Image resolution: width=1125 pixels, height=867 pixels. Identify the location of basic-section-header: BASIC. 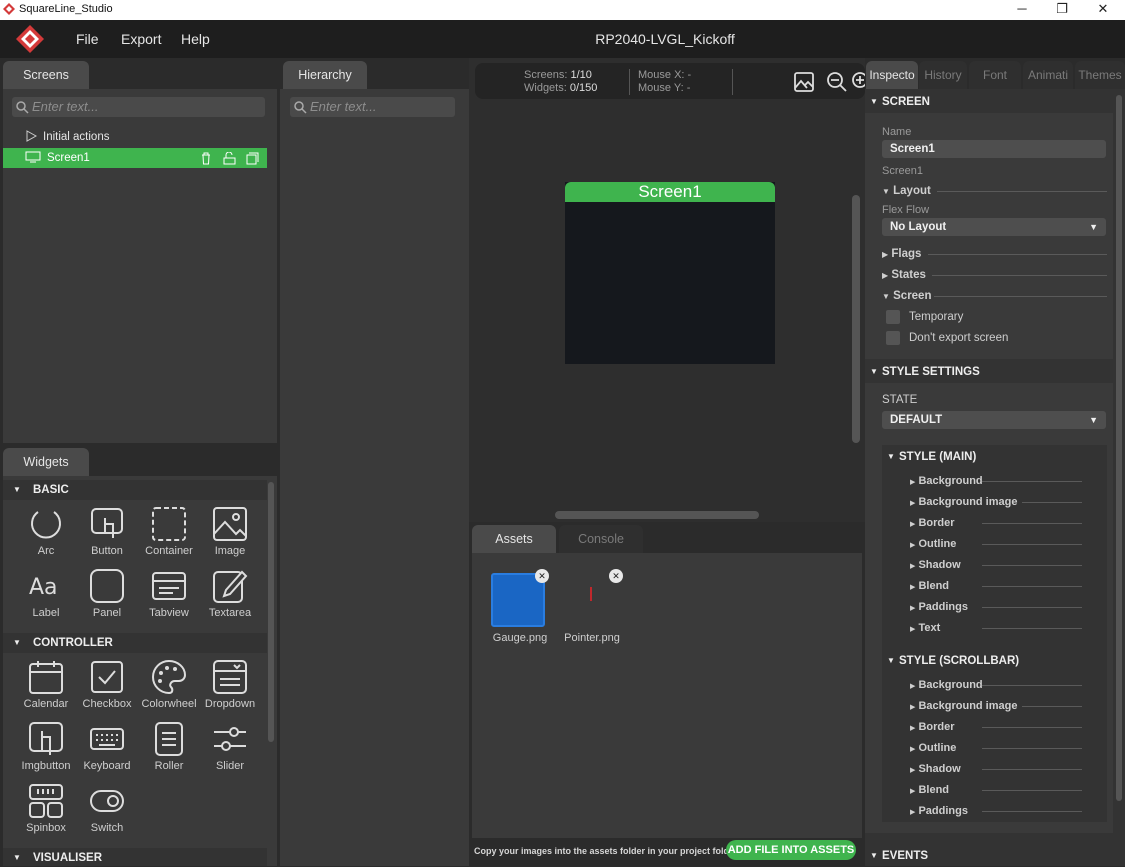
(135, 490).